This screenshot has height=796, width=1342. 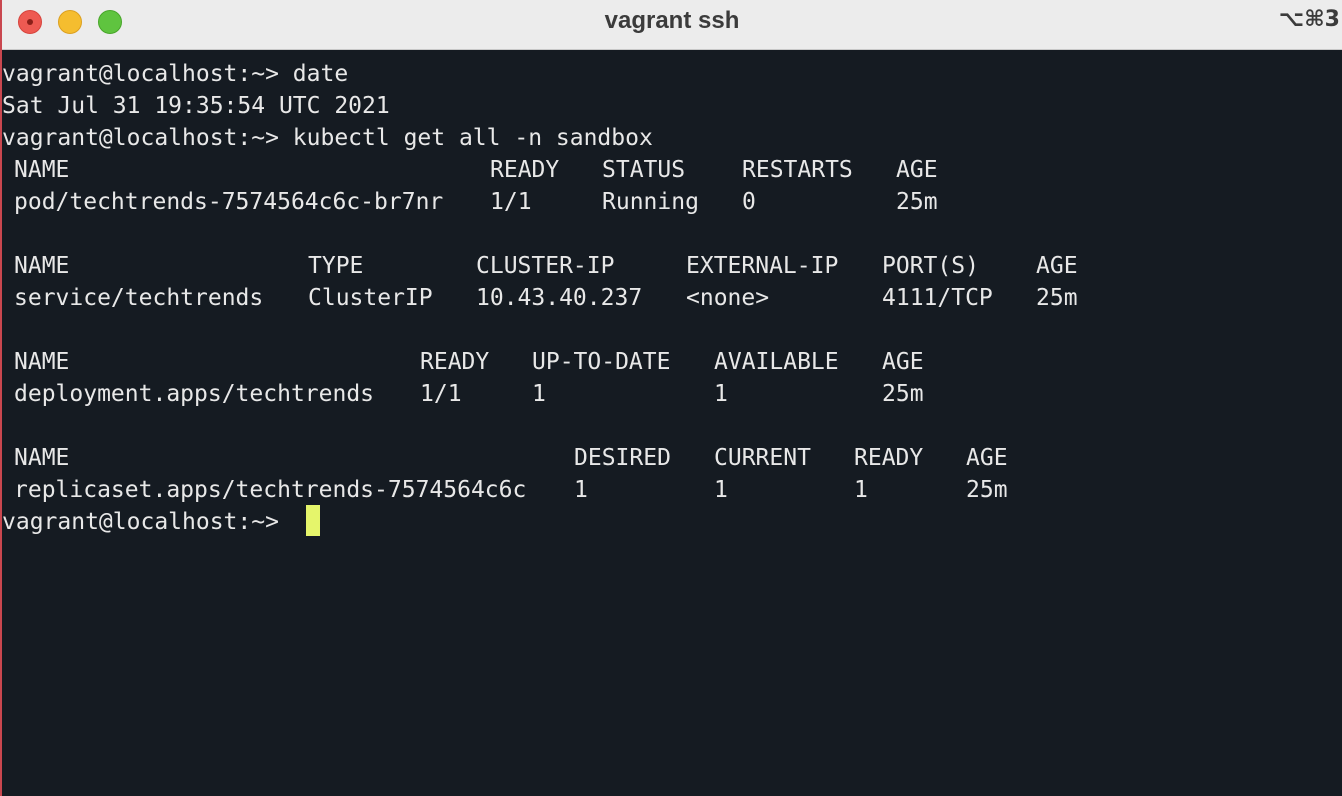 I want to click on pods-header: NAME READY STATUS RESTARTS AGE, so click(x=672, y=170).